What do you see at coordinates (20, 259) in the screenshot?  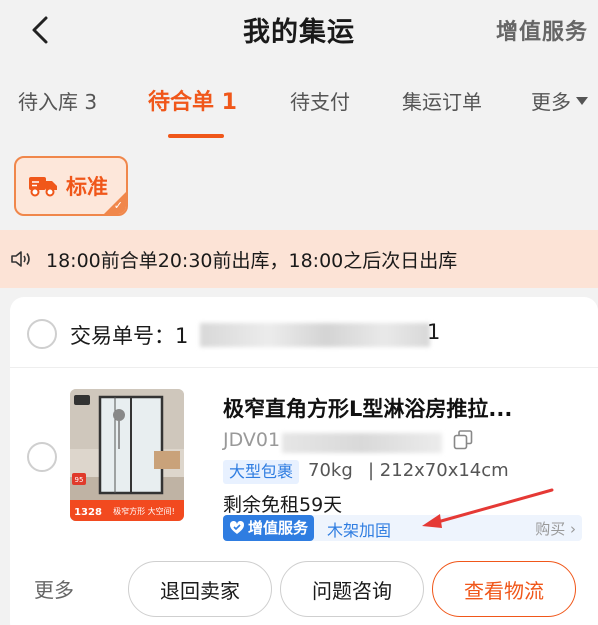 I see `speaker-icon` at bounding box center [20, 259].